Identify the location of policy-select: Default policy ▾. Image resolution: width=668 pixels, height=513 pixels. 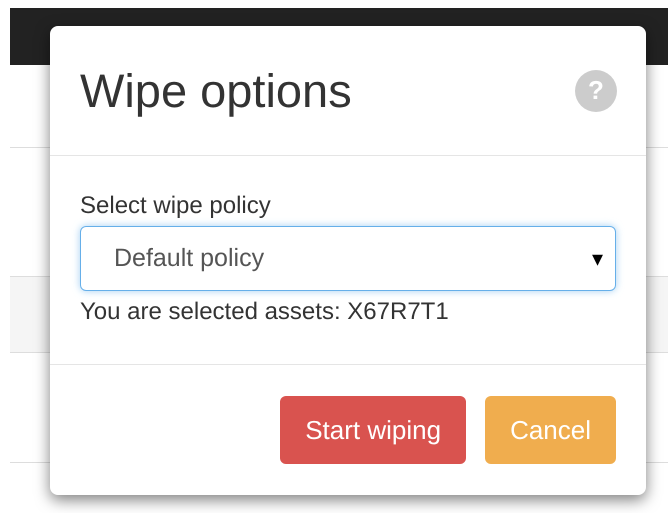
(348, 258).